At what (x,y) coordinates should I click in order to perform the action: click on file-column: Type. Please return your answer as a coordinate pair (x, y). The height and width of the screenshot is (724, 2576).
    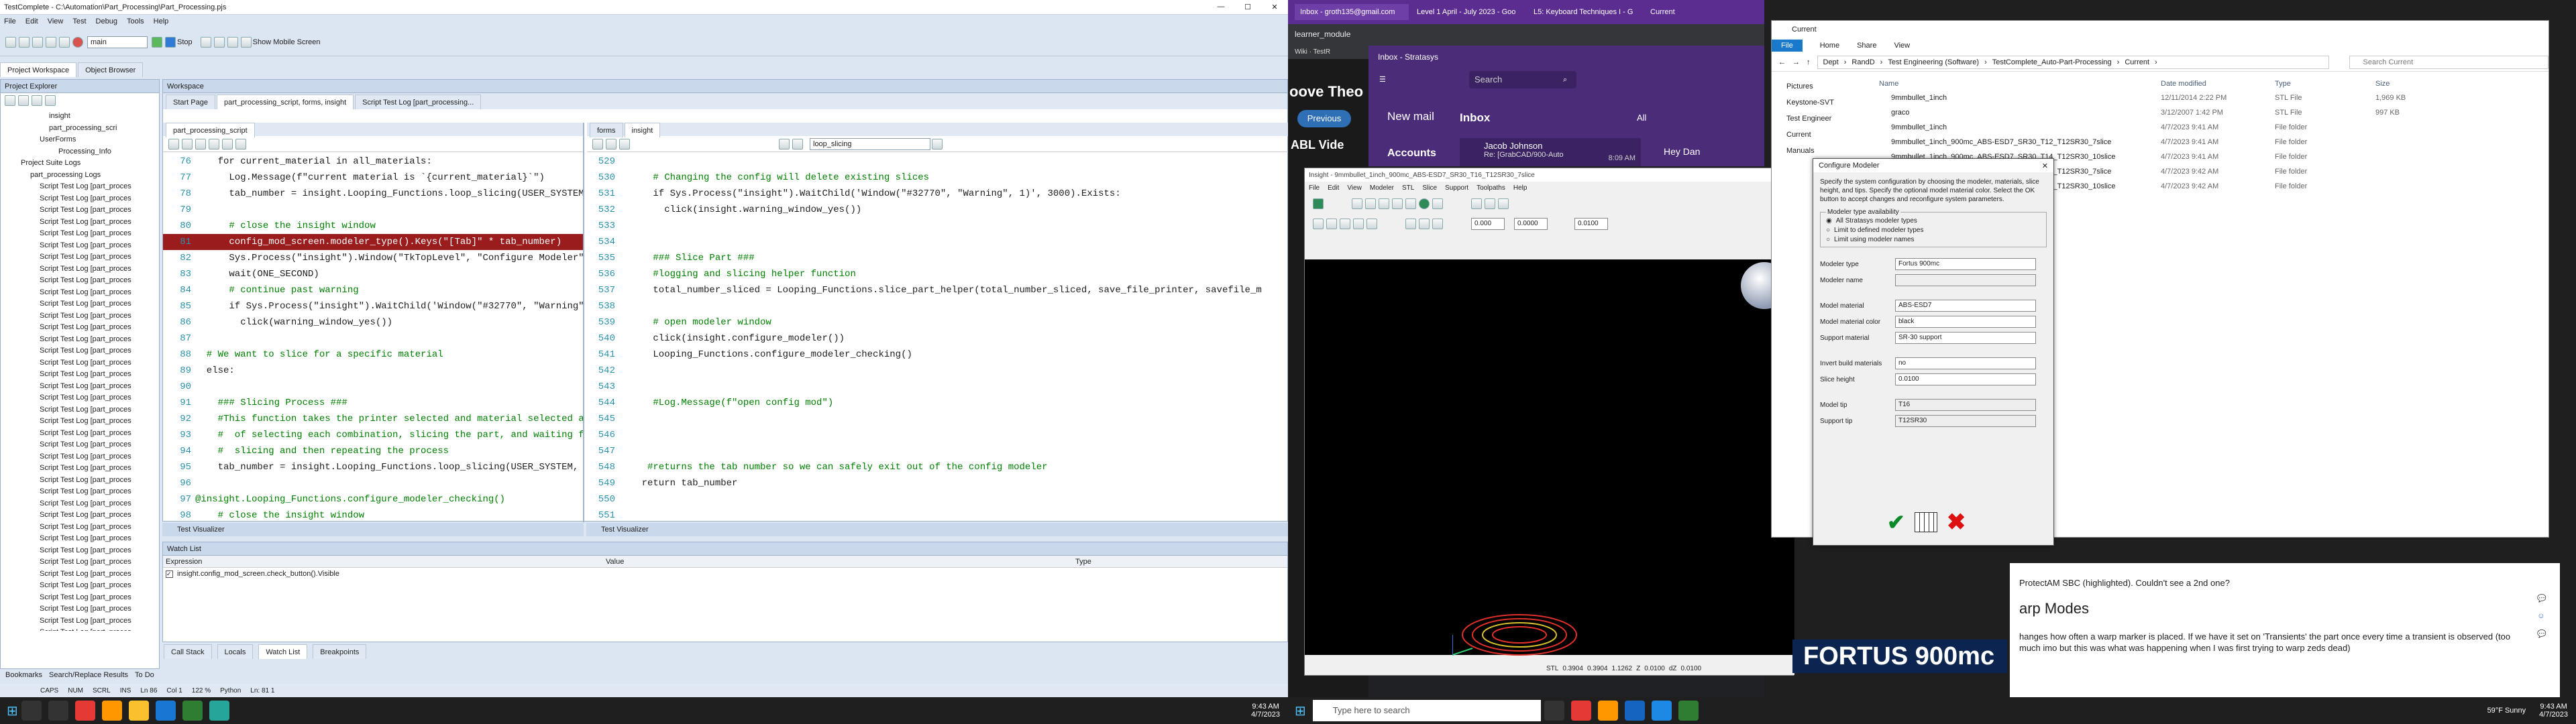
    Looking at the image, I should click on (2325, 84).